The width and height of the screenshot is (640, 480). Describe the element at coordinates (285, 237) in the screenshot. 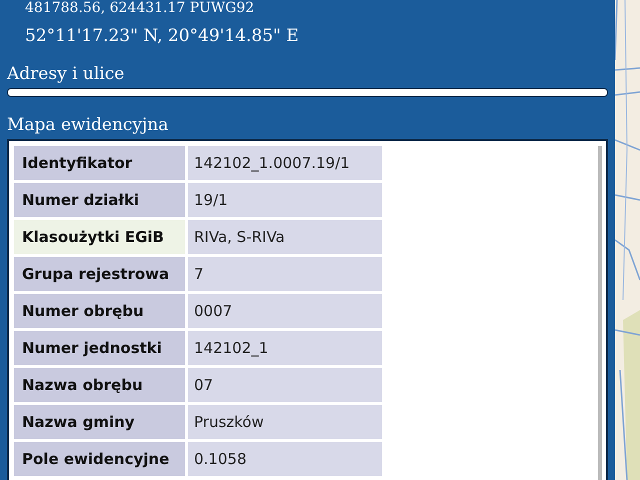

I see `attribute-value: RIVa, S-RIVa` at that location.